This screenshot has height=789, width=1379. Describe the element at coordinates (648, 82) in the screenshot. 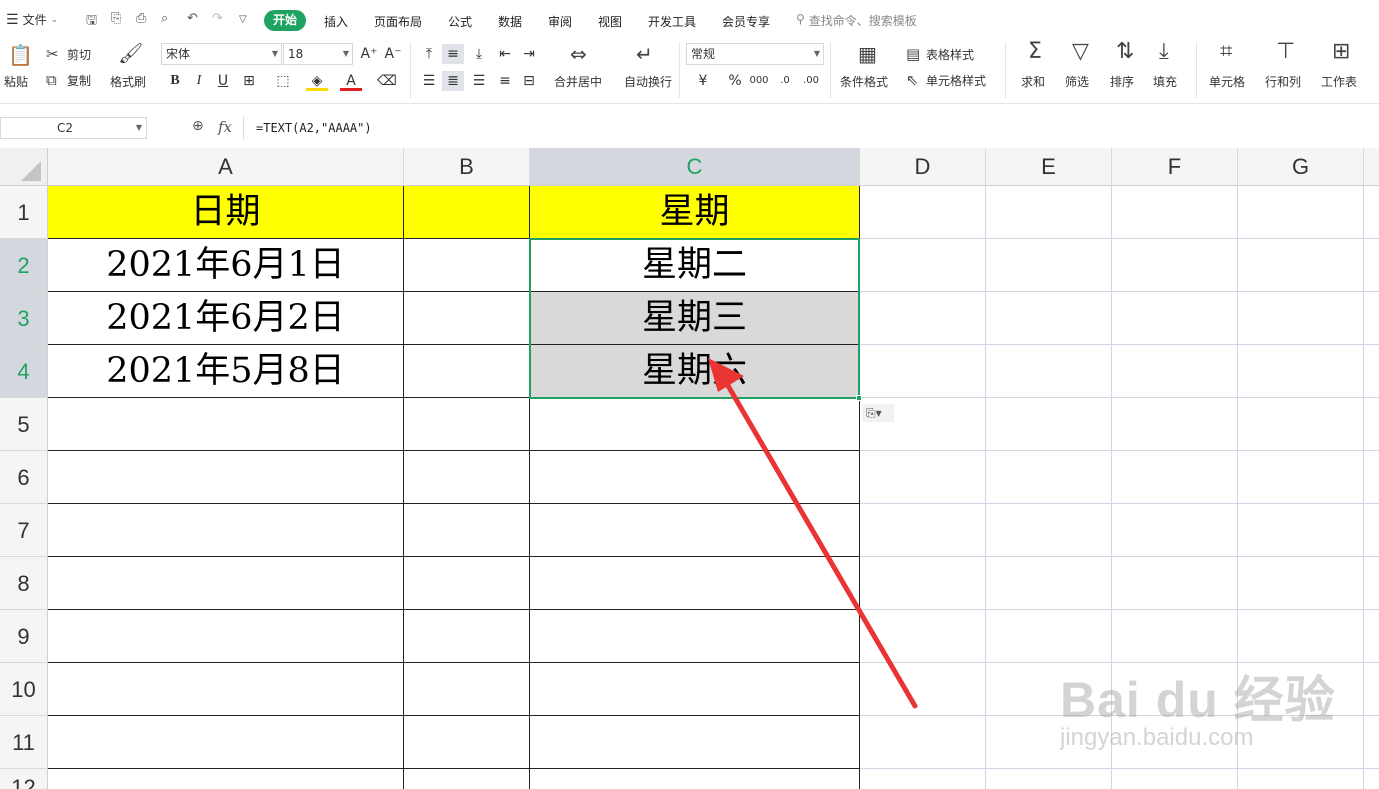

I see `wrap-text-button: 自动换行` at that location.